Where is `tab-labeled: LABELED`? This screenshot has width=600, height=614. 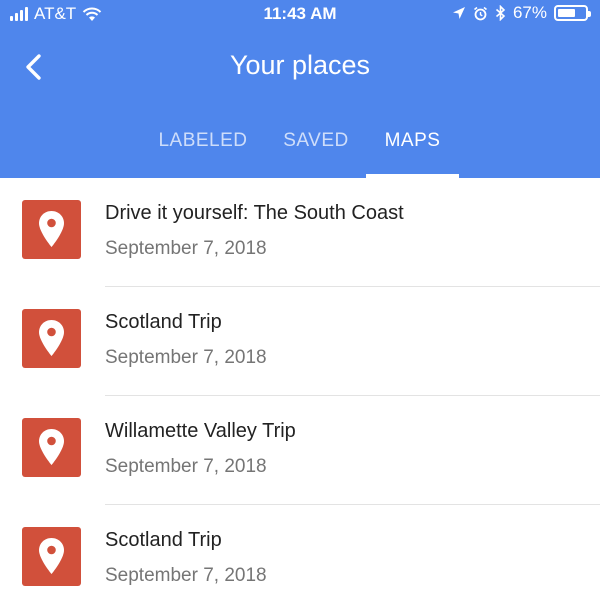
tab-labeled: LABELED is located at coordinates (203, 148).